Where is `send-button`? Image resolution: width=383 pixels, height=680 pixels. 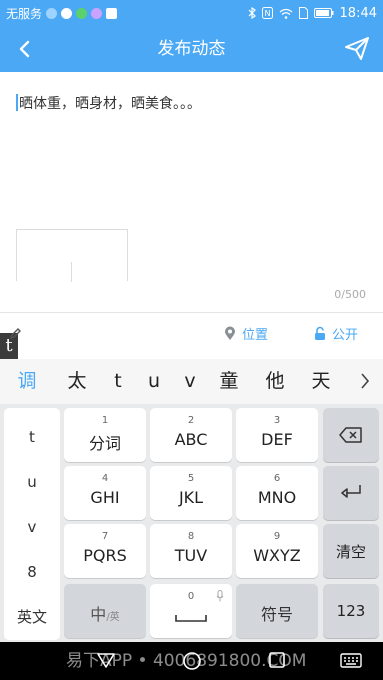 send-button is located at coordinates (357, 49).